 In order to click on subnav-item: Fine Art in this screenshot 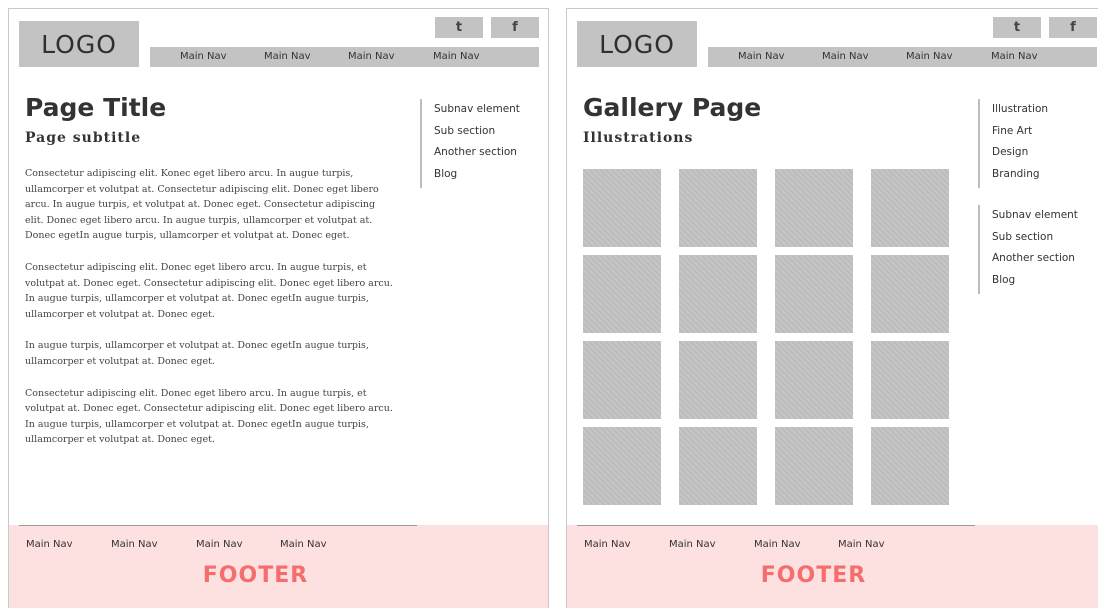, I will do `click(1020, 132)`.